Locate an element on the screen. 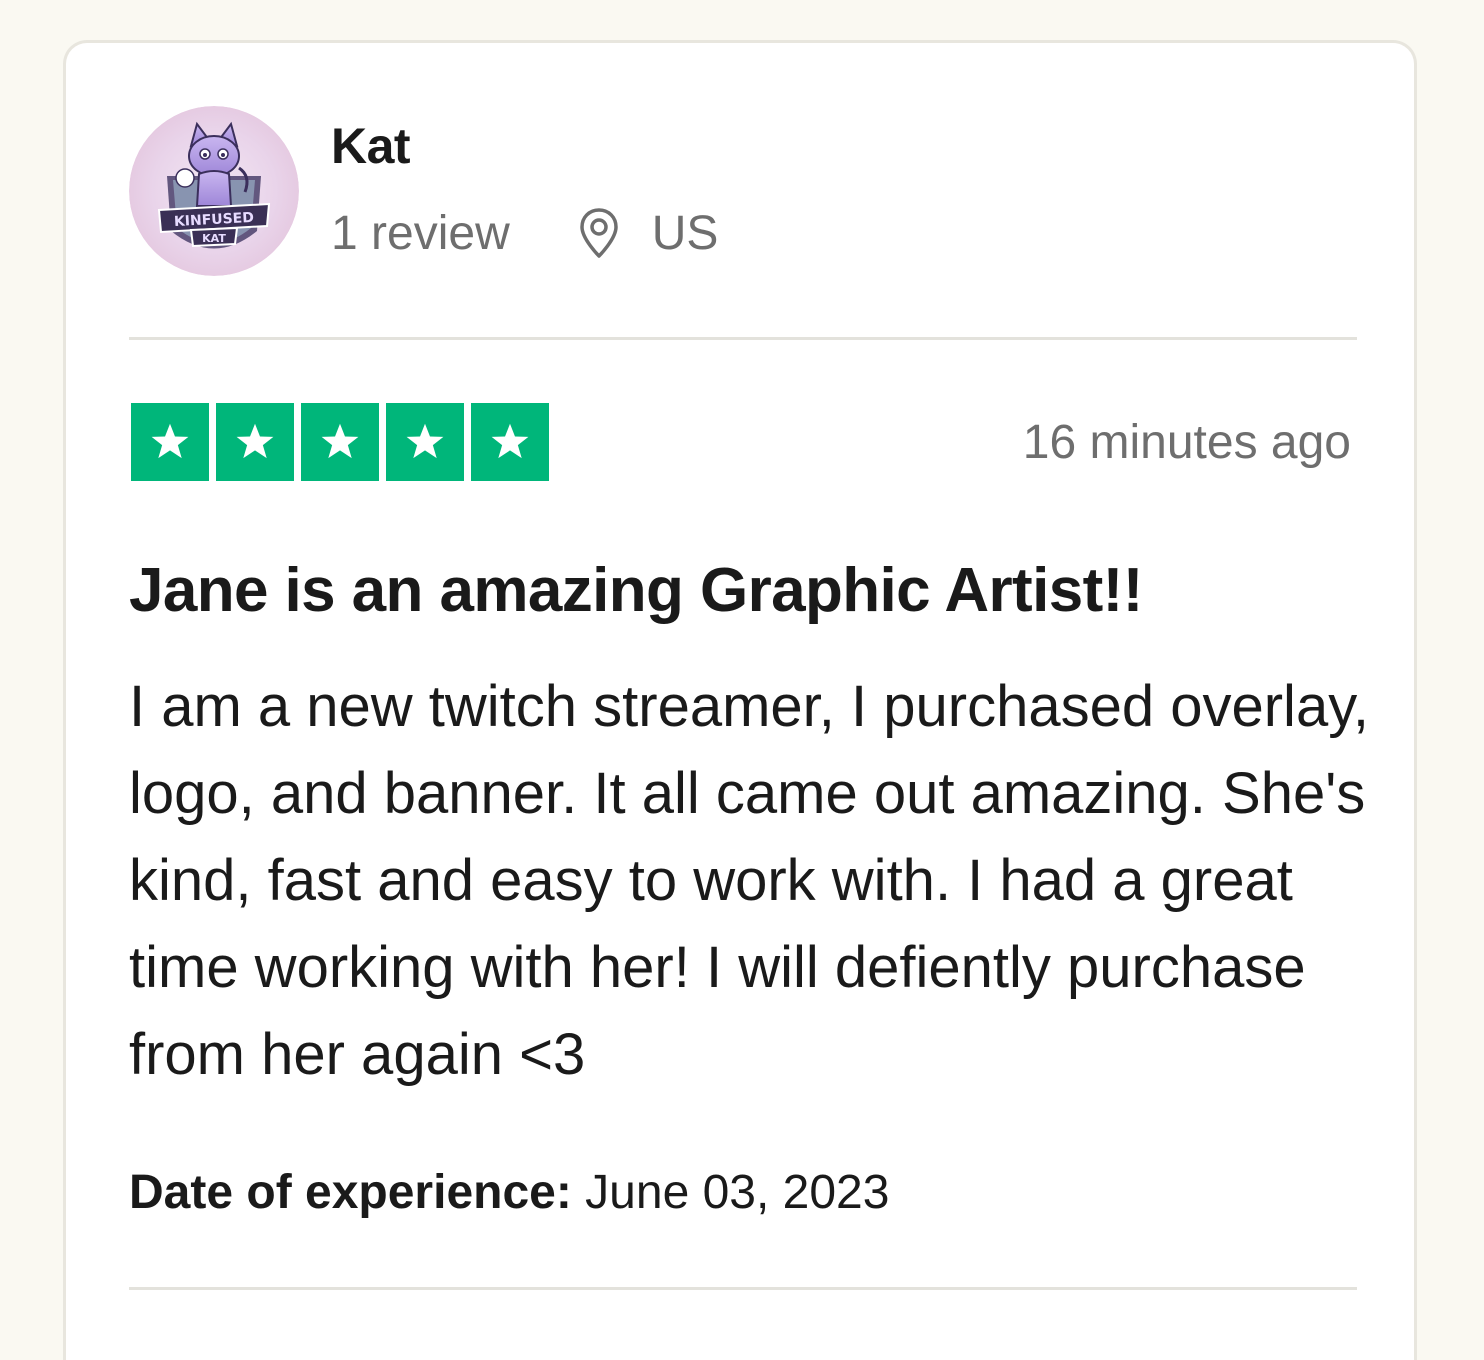 The width and height of the screenshot is (1484, 1360). review-time: 16 minutes ago is located at coordinates (1186, 442).